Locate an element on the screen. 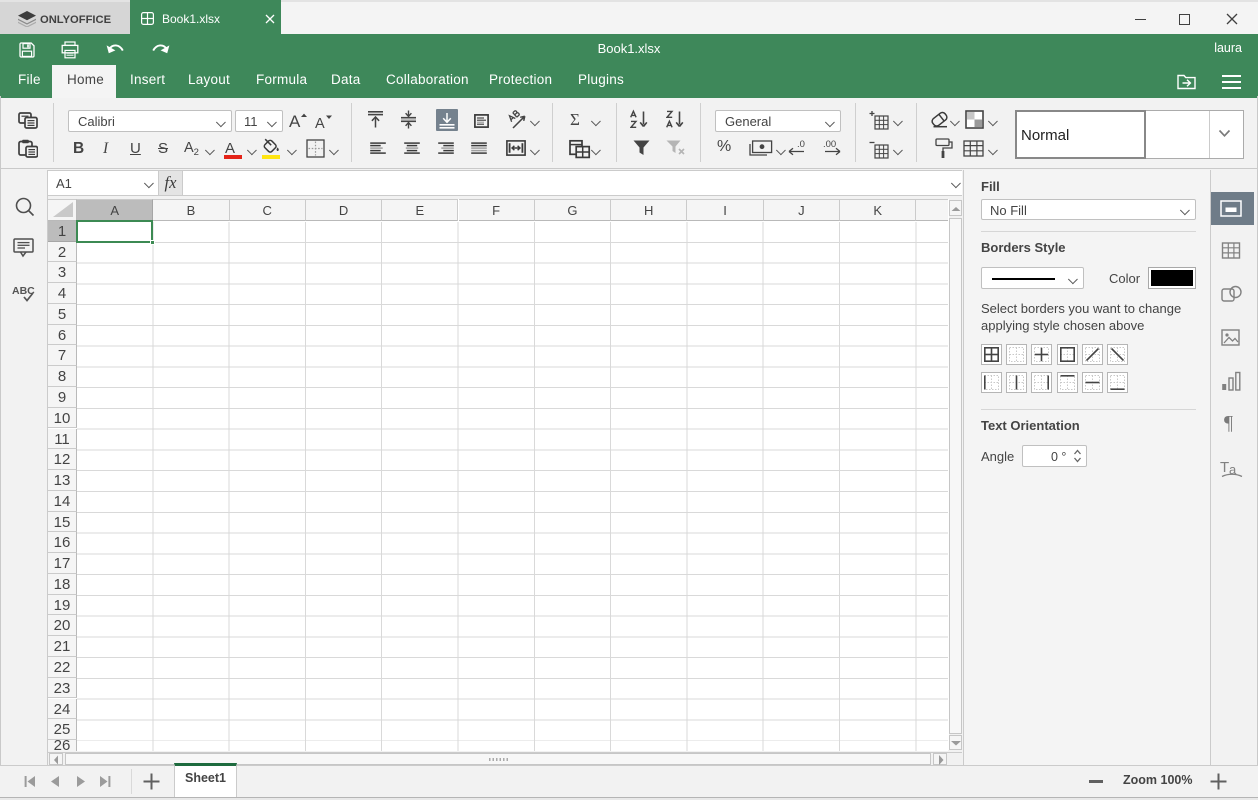 The height and width of the screenshot is (800, 1258). svg-text: T is located at coordinates (1224, 467).